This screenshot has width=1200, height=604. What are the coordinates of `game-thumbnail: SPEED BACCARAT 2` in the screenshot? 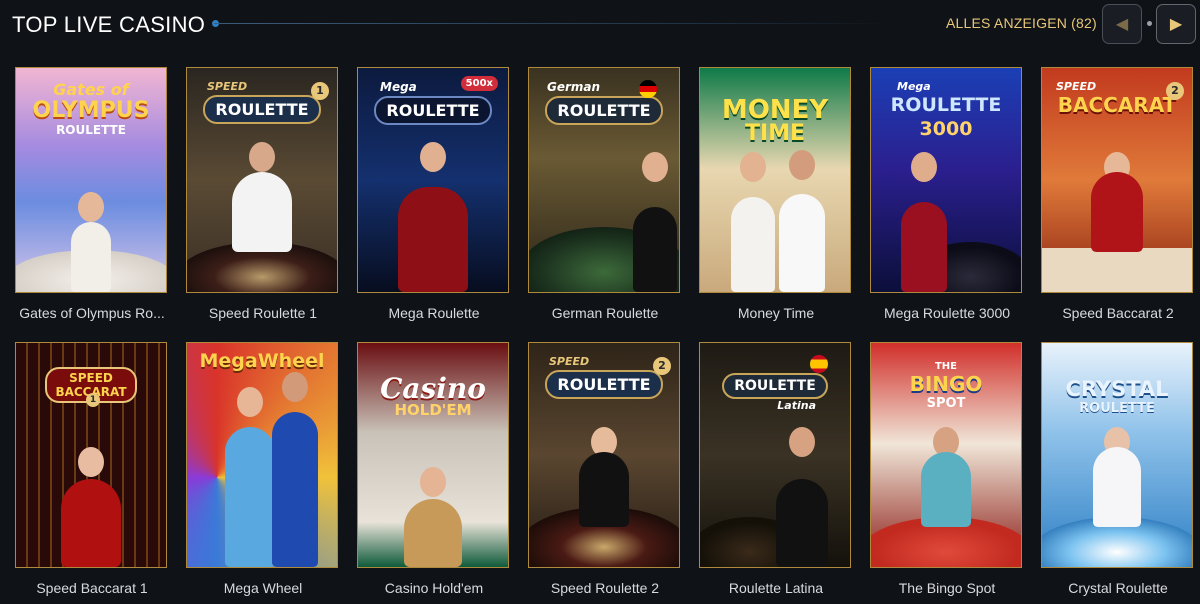 It's located at (1117, 180).